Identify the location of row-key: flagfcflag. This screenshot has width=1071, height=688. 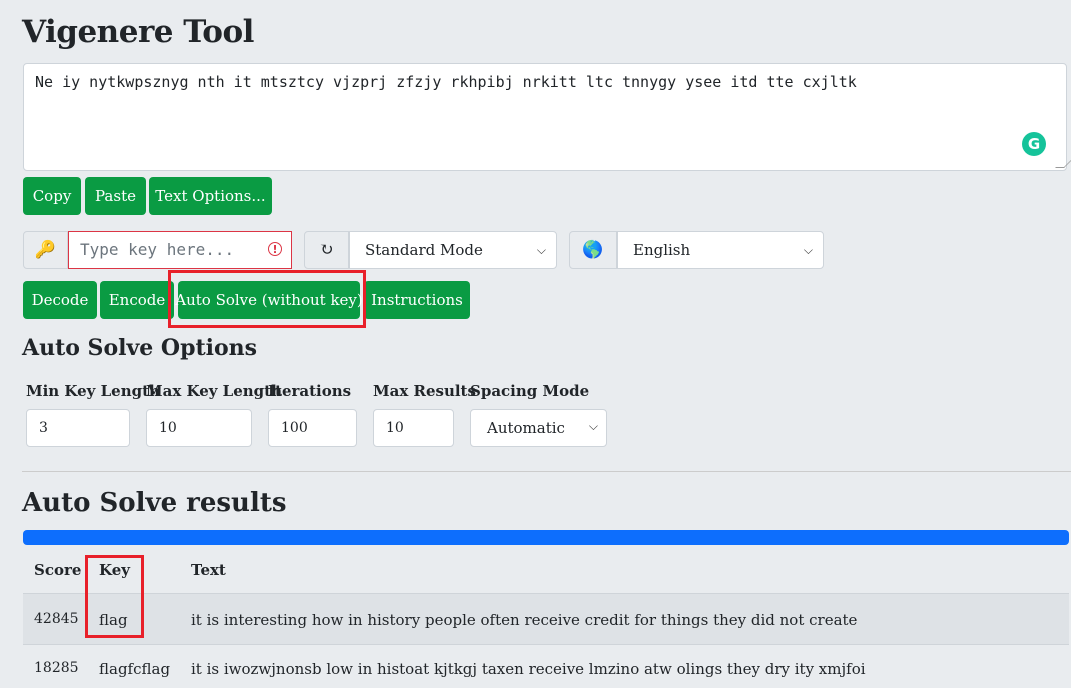
(135, 669).